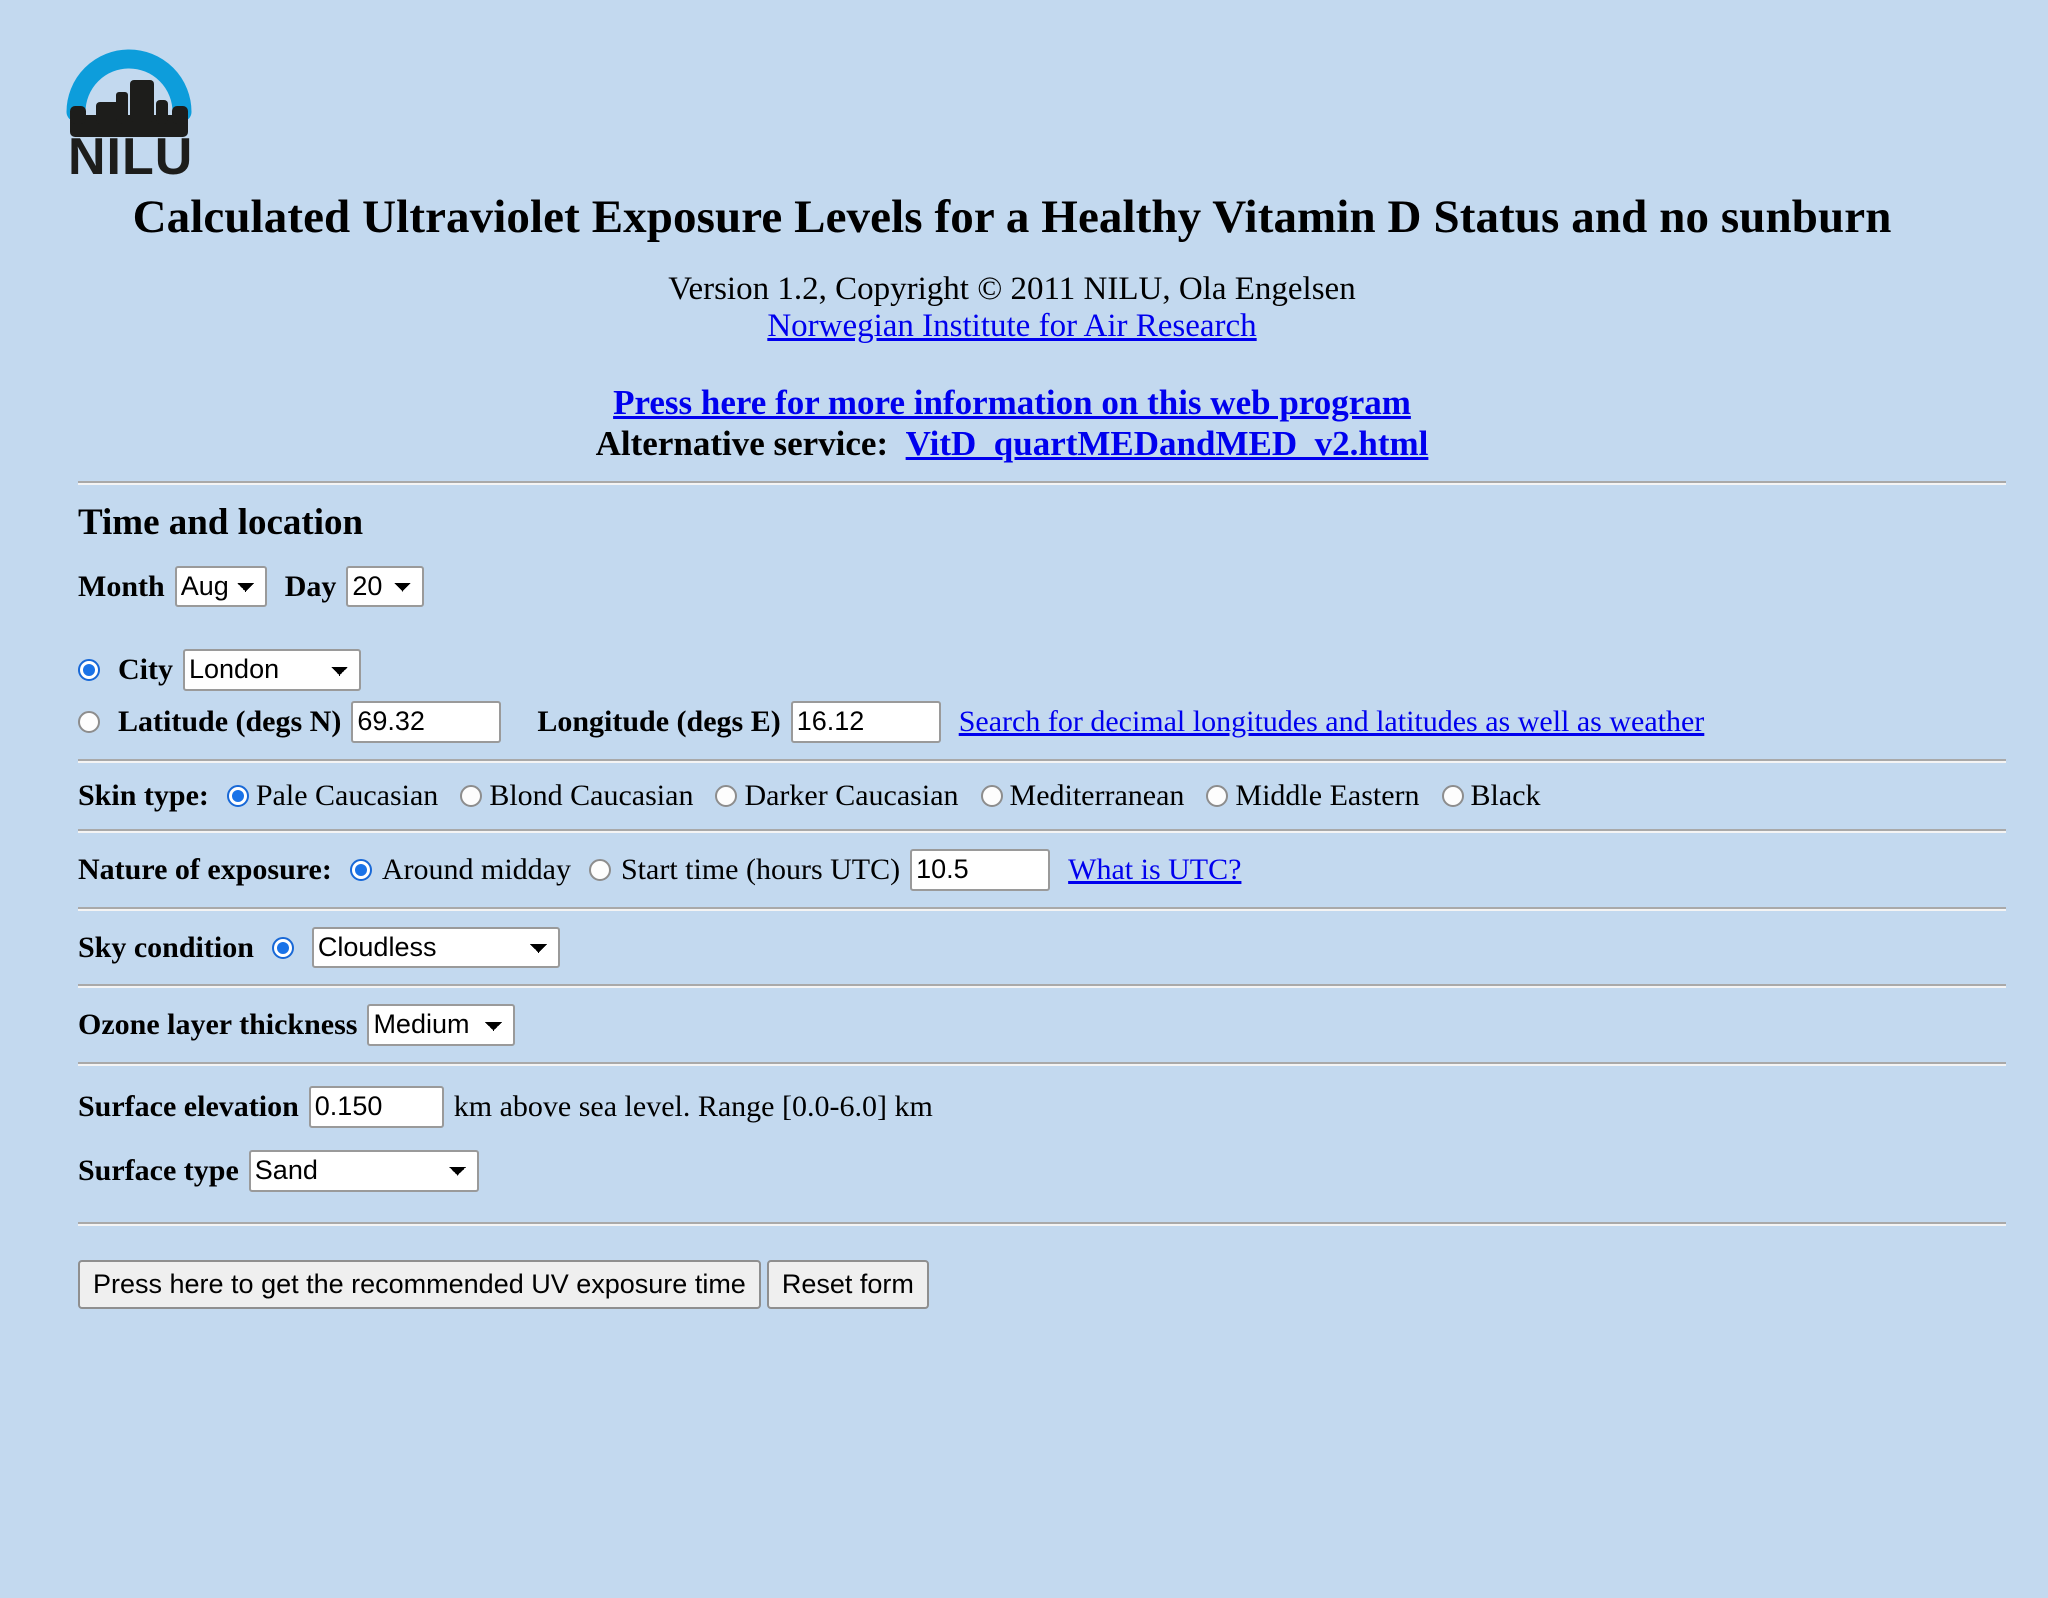 The height and width of the screenshot is (1598, 2048). What do you see at coordinates (230, 721) in the screenshot?
I see `latitude-label: Latitude (degs N)` at bounding box center [230, 721].